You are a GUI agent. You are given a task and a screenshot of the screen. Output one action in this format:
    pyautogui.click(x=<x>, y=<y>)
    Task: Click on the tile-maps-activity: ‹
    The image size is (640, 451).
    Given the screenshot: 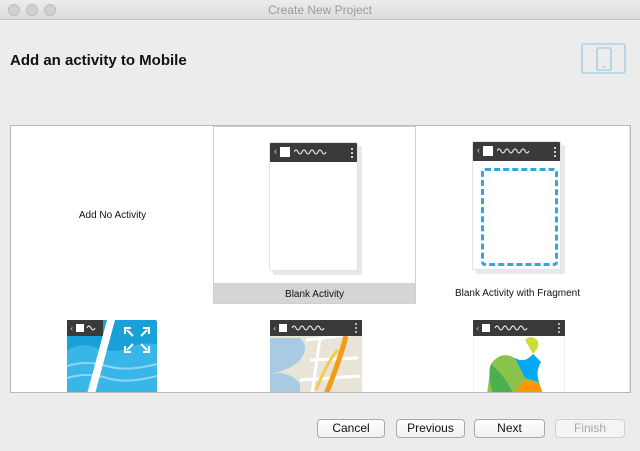 What is the action you would take?
    pyautogui.click(x=314, y=352)
    